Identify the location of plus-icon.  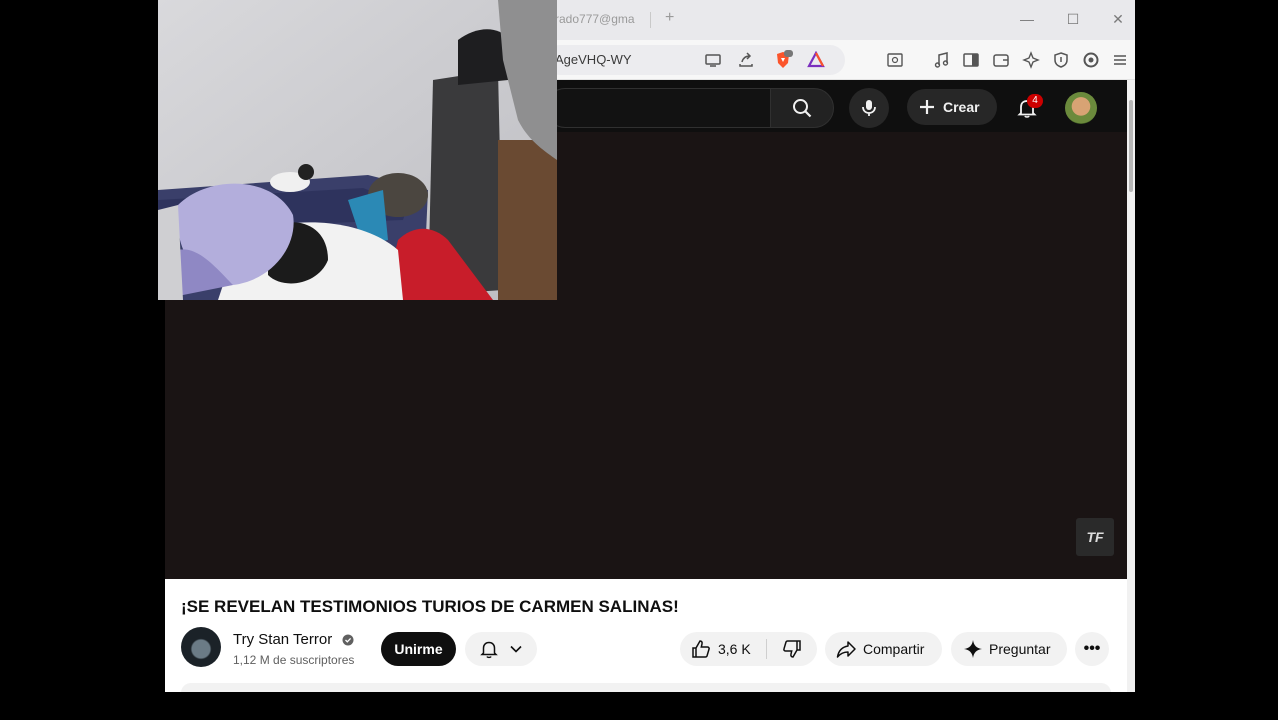
(927, 107).